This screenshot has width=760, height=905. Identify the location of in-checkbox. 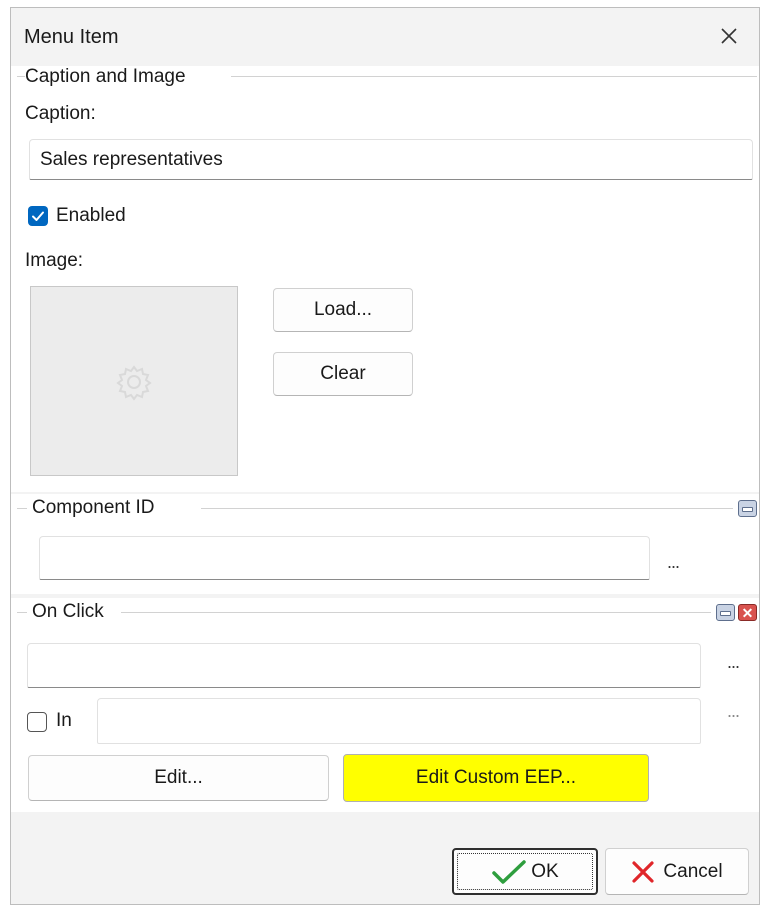
(37, 722).